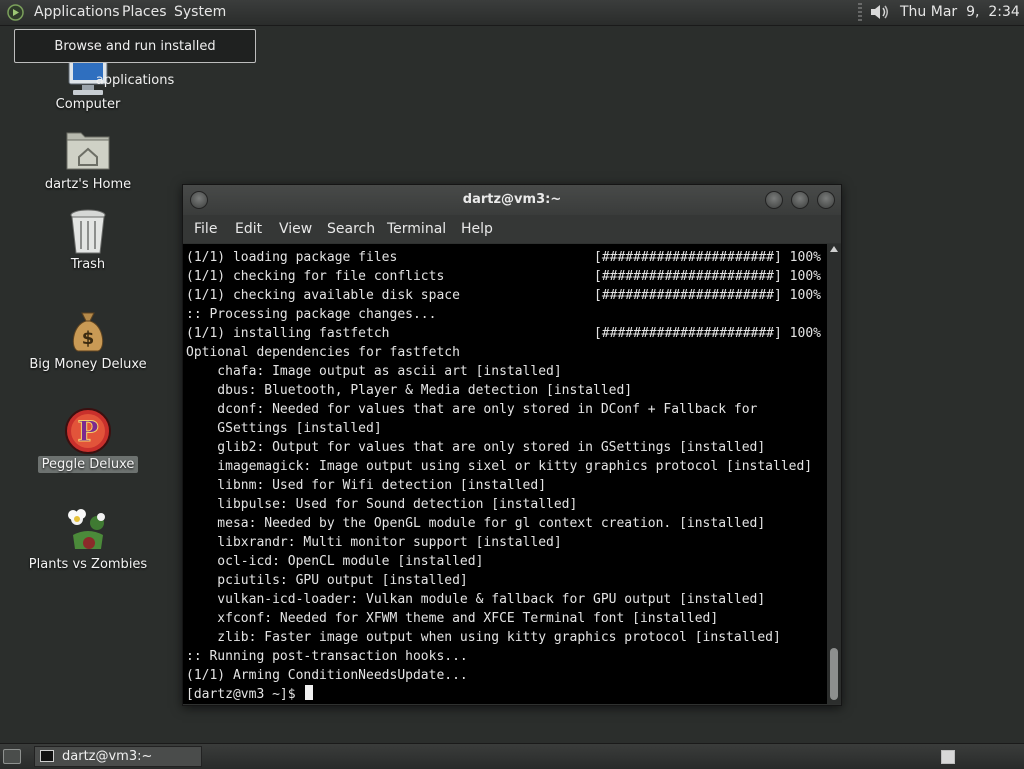 This screenshot has height=769, width=1024. What do you see at coordinates (135, 58) in the screenshot?
I see `applications-tooltip: Browse and run installed applications` at bounding box center [135, 58].